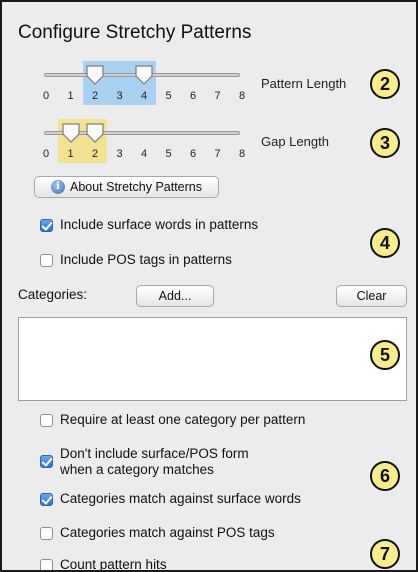 The image size is (418, 572). Describe the element at coordinates (385, 143) in the screenshot. I see `callout-3: 3` at that location.